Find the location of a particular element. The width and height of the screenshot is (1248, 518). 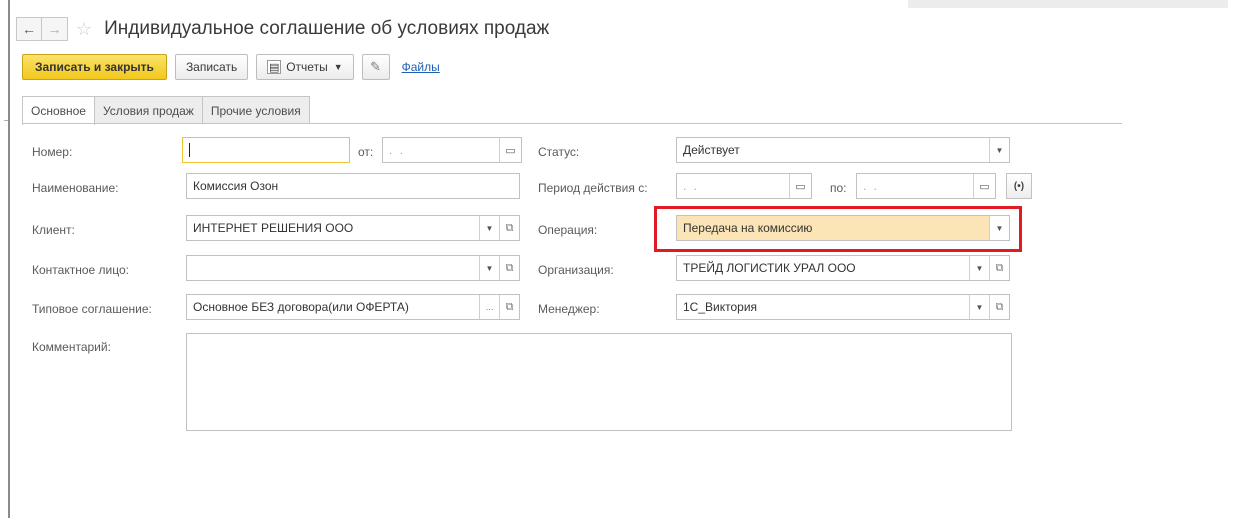

operation-label: Операция: is located at coordinates (568, 230).